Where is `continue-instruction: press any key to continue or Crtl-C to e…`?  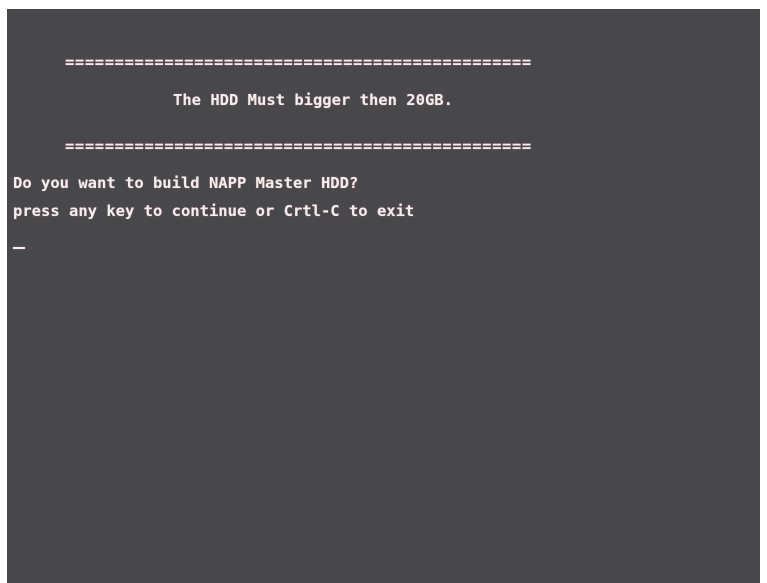 continue-instruction: press any key to continue or Crtl-C to e… is located at coordinates (214, 211).